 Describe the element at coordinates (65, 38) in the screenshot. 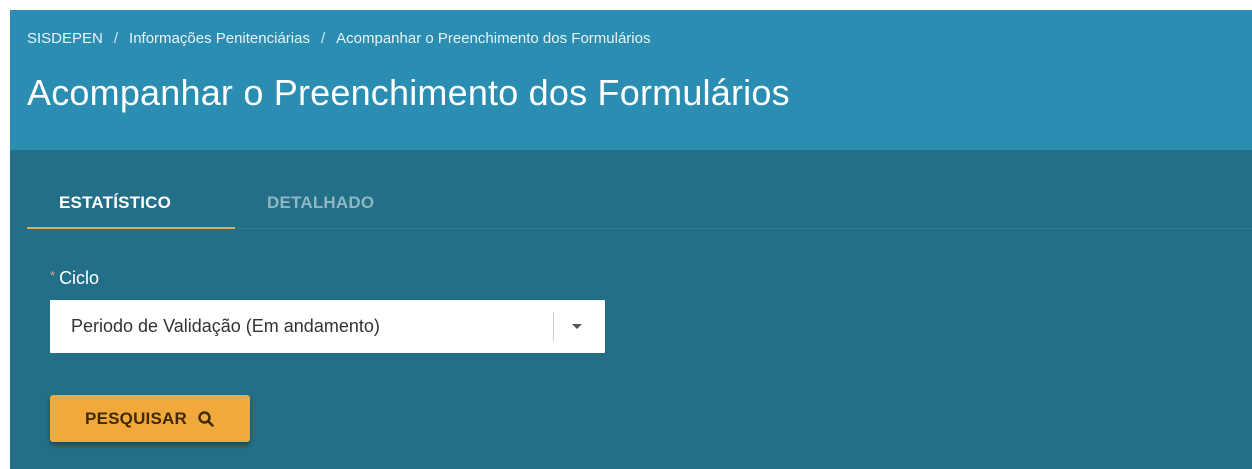

I see `breadcrumb-item-sisdepen: SISDEPEN` at that location.